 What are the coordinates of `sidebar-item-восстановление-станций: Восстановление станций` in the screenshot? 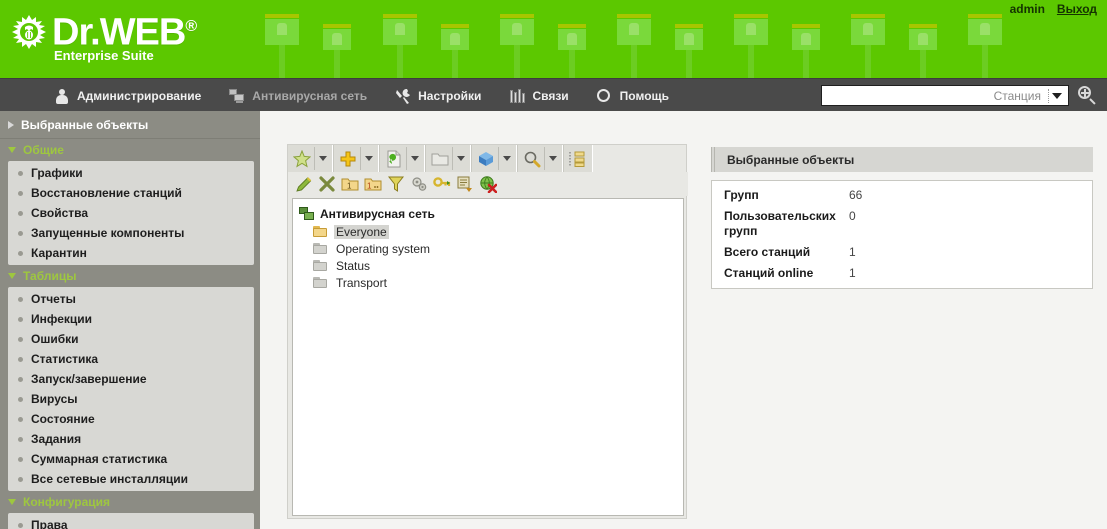 It's located at (131, 193).